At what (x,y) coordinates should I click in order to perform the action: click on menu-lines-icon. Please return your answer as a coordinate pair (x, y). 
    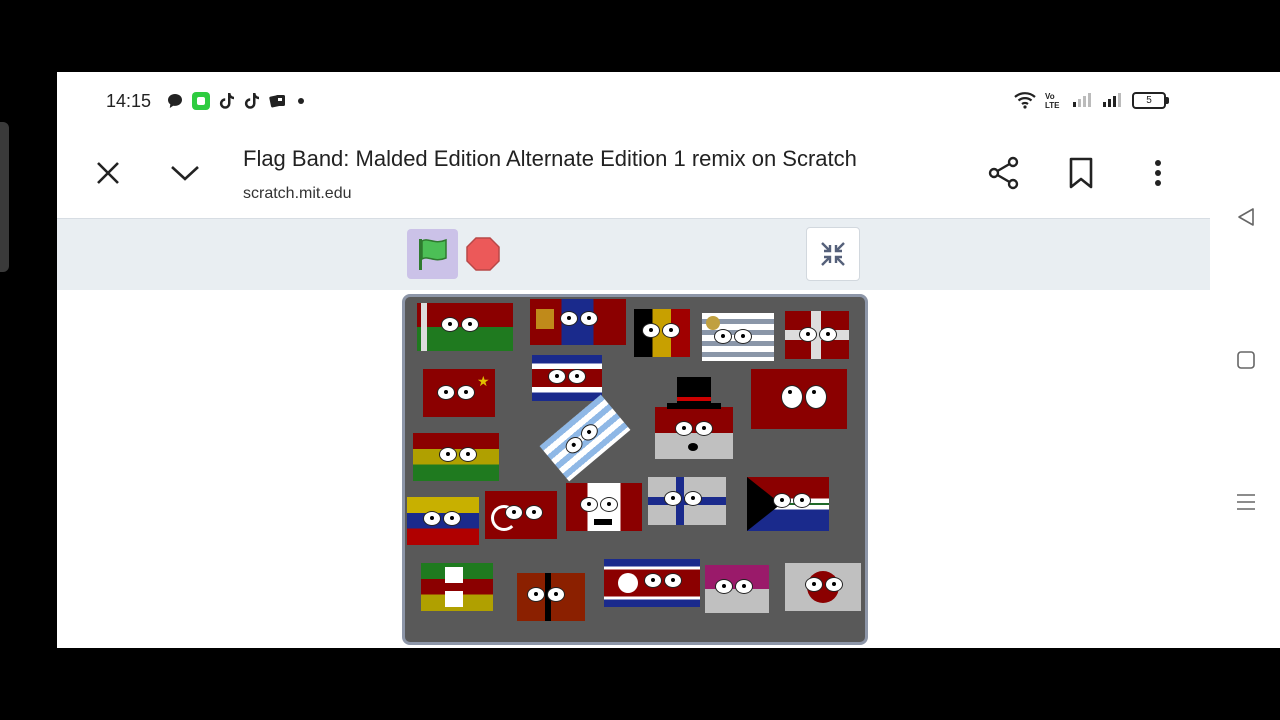
    Looking at the image, I should click on (1246, 502).